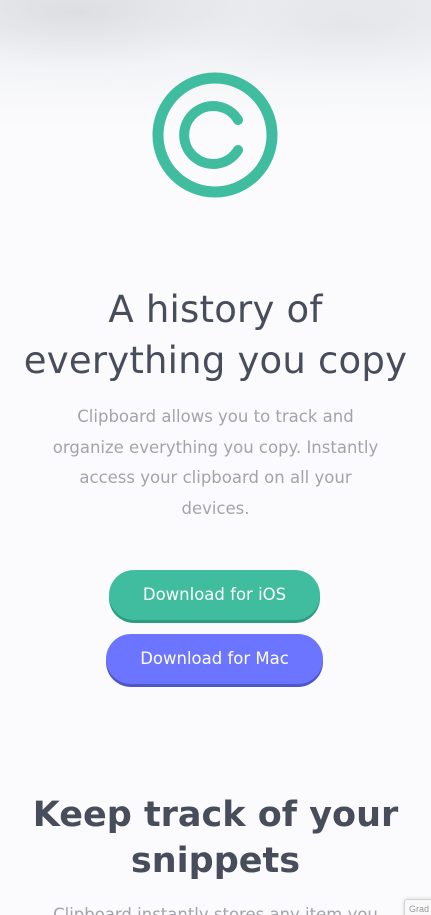 Image resolution: width=431 pixels, height=915 pixels. I want to click on recaptcha-badge-label: Grad, so click(419, 909).